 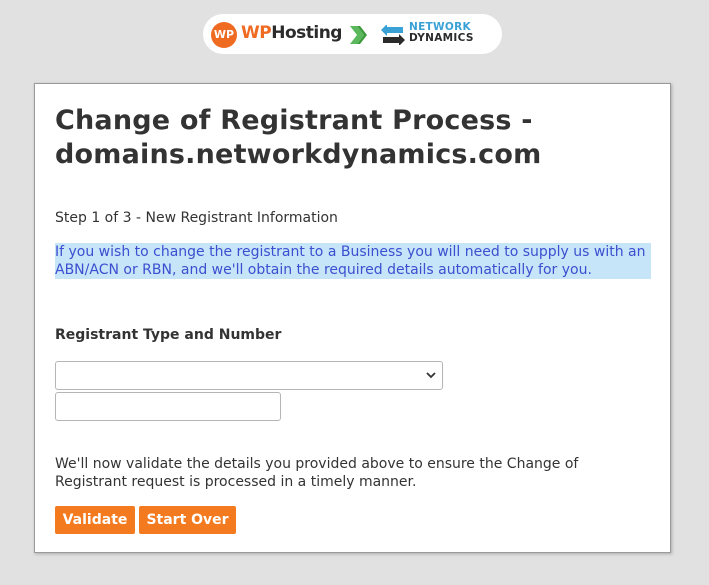 I want to click on chevron-down-icon, so click(x=431, y=375).